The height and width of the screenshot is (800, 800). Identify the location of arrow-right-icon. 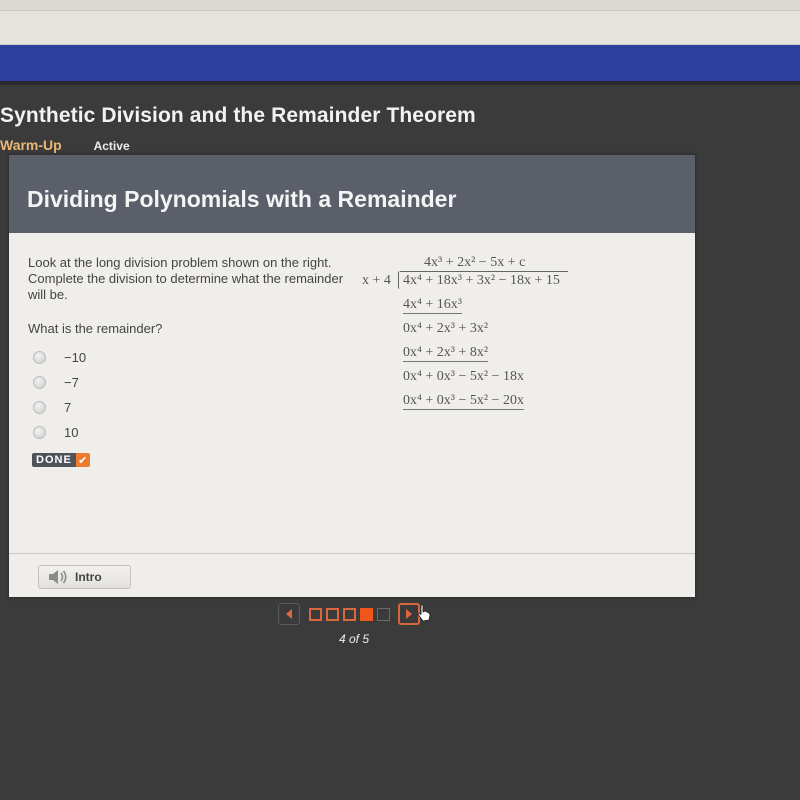
(409, 614).